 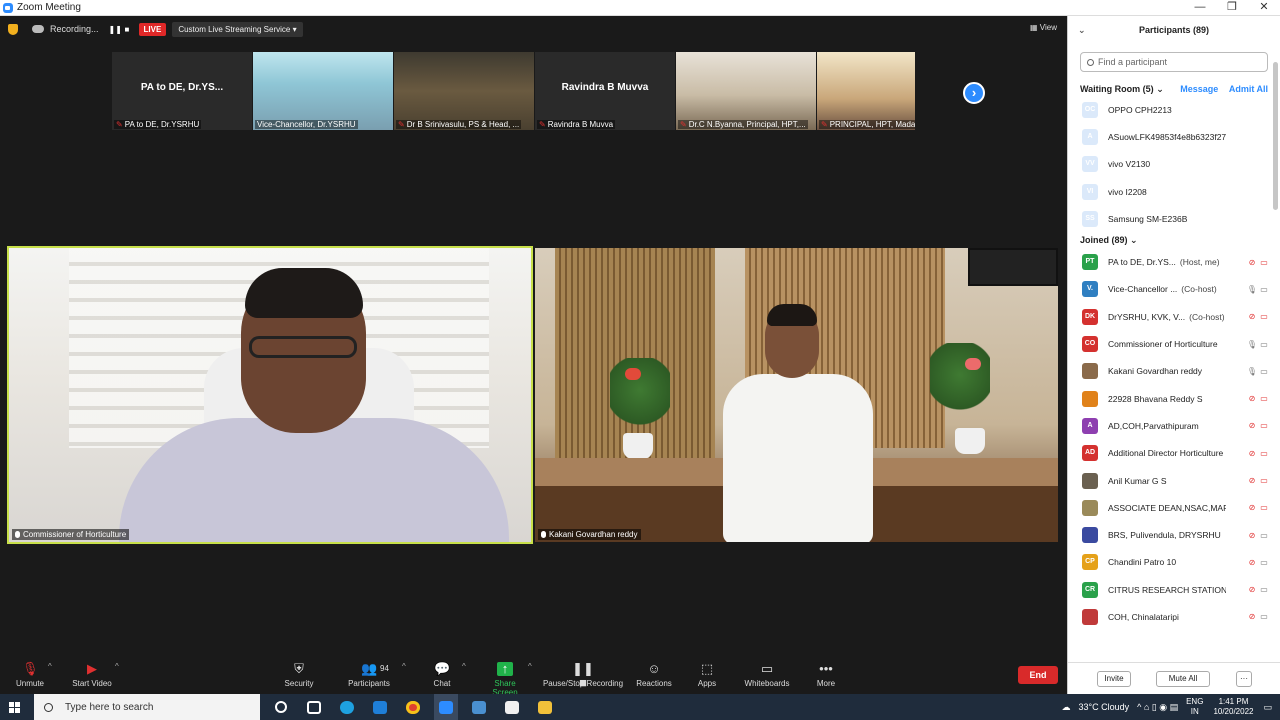 What do you see at coordinates (1174, 240) in the screenshot?
I see `joined-header: Joined (89) ⌄` at bounding box center [1174, 240].